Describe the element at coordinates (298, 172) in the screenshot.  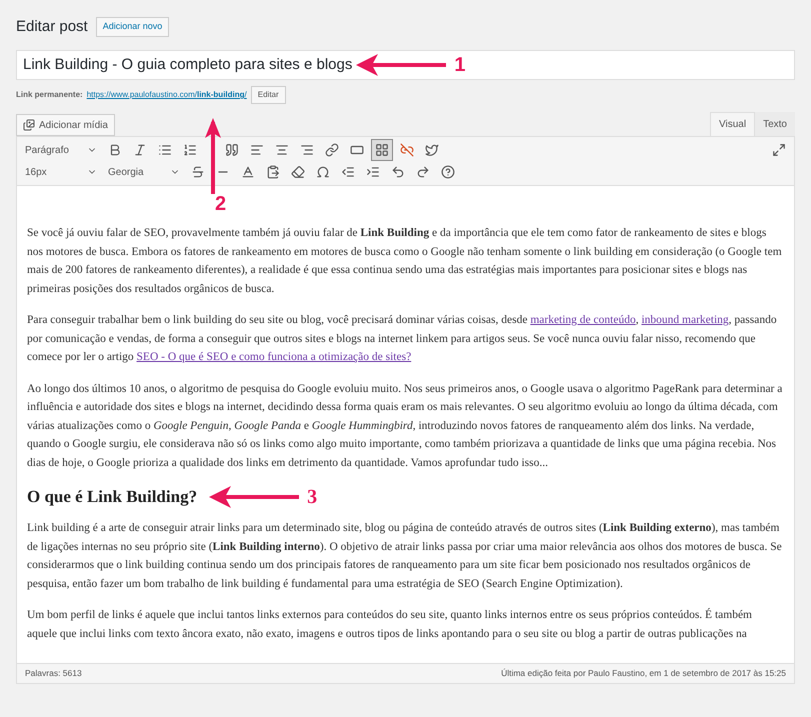
I see `eraser-icon` at that location.